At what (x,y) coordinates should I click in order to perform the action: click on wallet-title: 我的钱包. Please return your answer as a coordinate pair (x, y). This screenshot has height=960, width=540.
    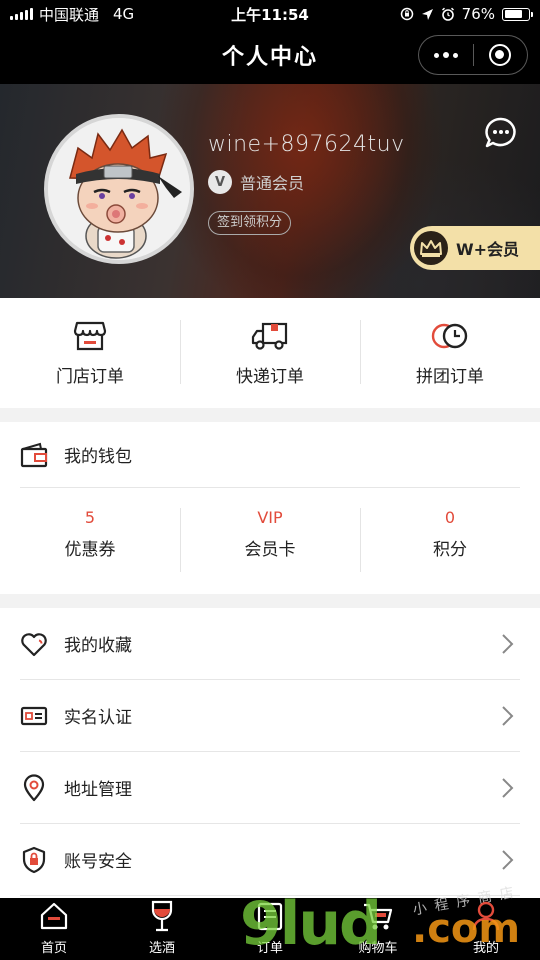
    Looking at the image, I should click on (98, 457).